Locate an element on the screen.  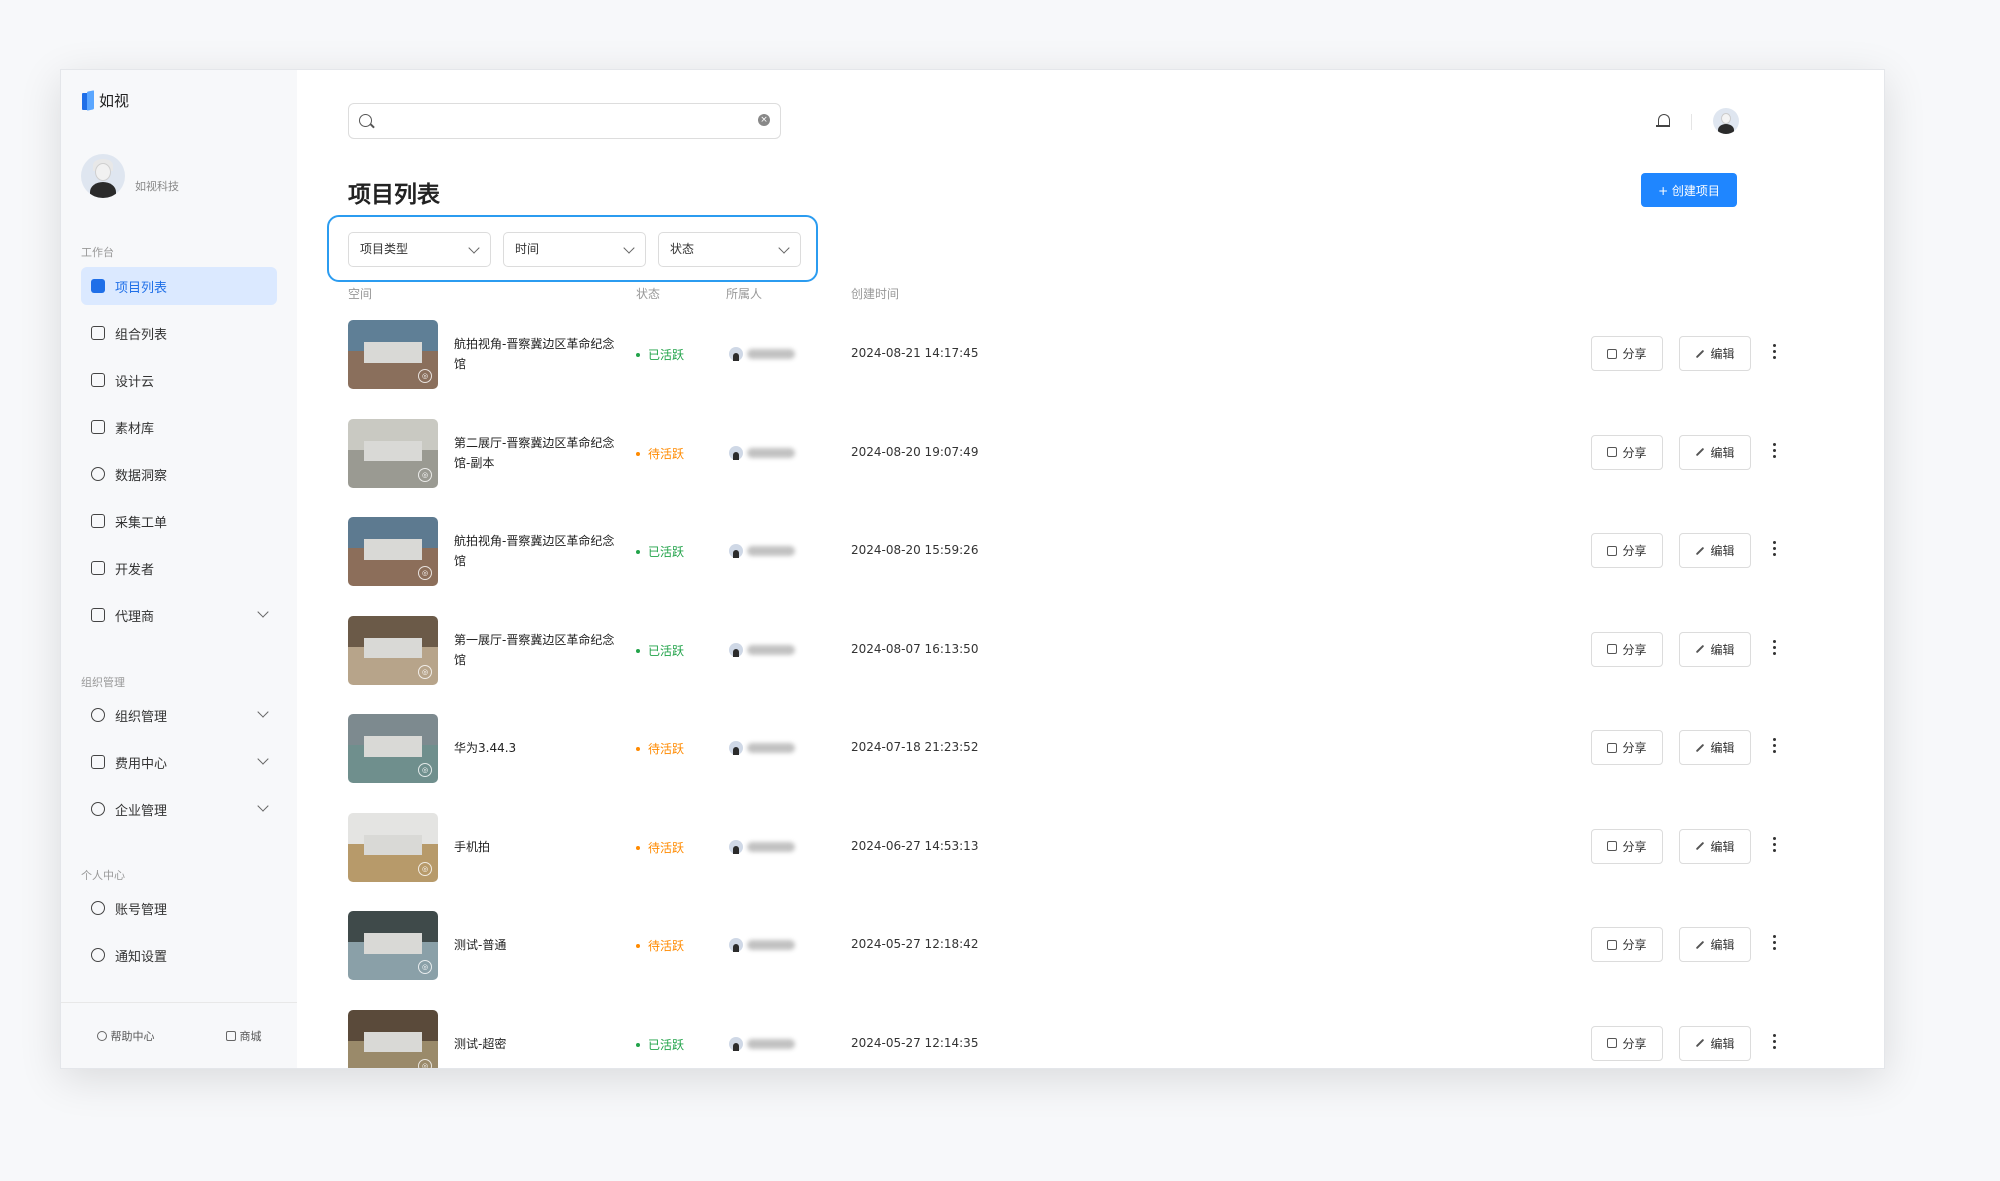
clear-icon: × is located at coordinates (764, 120).